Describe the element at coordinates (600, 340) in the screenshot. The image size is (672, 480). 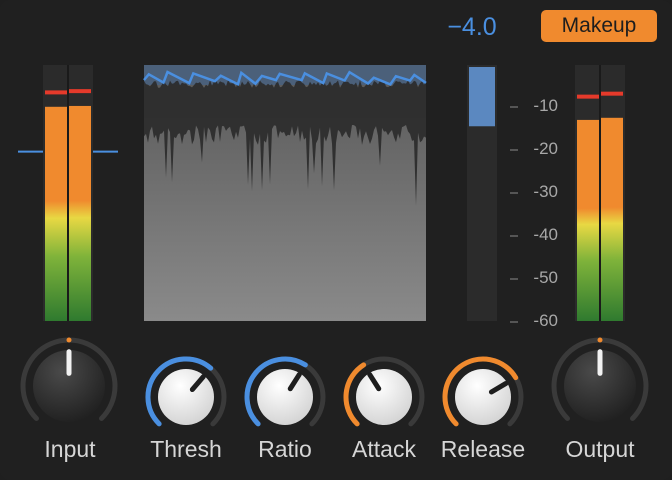
I see `output-knob-center-marker` at that location.